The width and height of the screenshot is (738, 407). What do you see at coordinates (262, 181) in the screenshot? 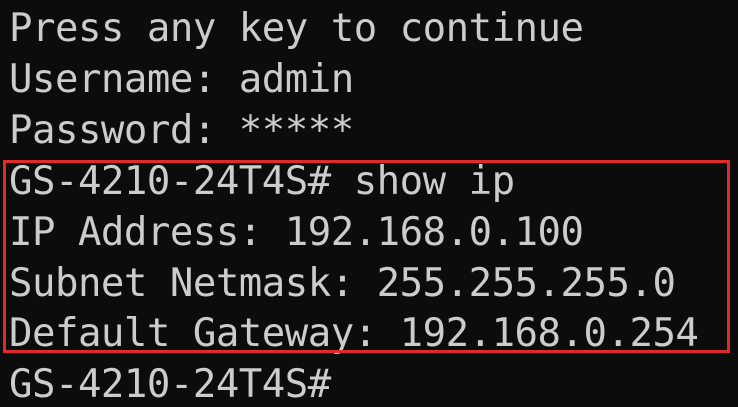
I see `terminal-line-show-ip-command: GS-4210-24T4S# show ip` at bounding box center [262, 181].